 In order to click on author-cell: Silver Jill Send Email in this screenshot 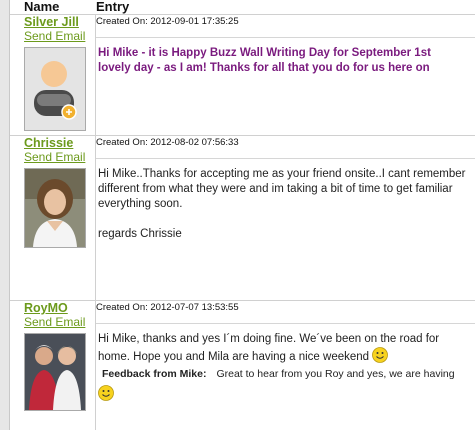, I will do `click(59, 29)`.